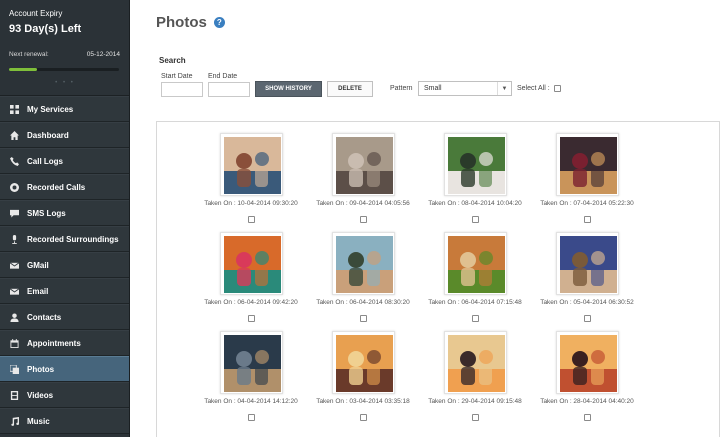 This screenshot has width=720, height=437. I want to click on photo-taken-on: Taken On : 10-04-2014 09:30:20, so click(251, 203).